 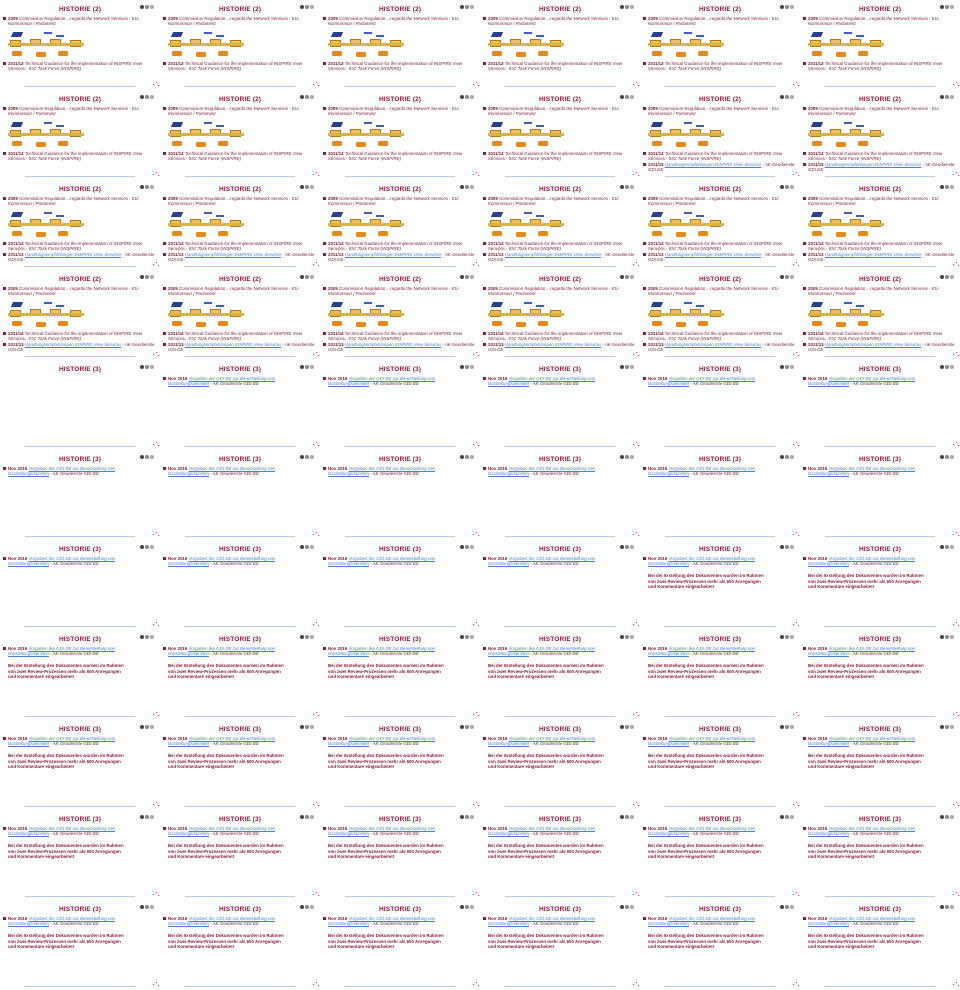 What do you see at coordinates (46, 314) in the screenshot?
I see `service-architecture-diagram` at bounding box center [46, 314].